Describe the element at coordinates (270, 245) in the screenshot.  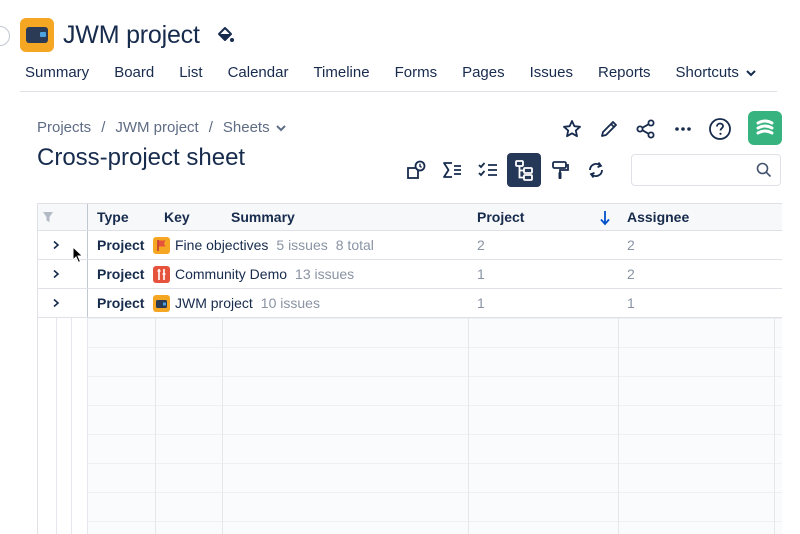
I see `row-summary: Fine objectives 5 issues 8 total` at that location.